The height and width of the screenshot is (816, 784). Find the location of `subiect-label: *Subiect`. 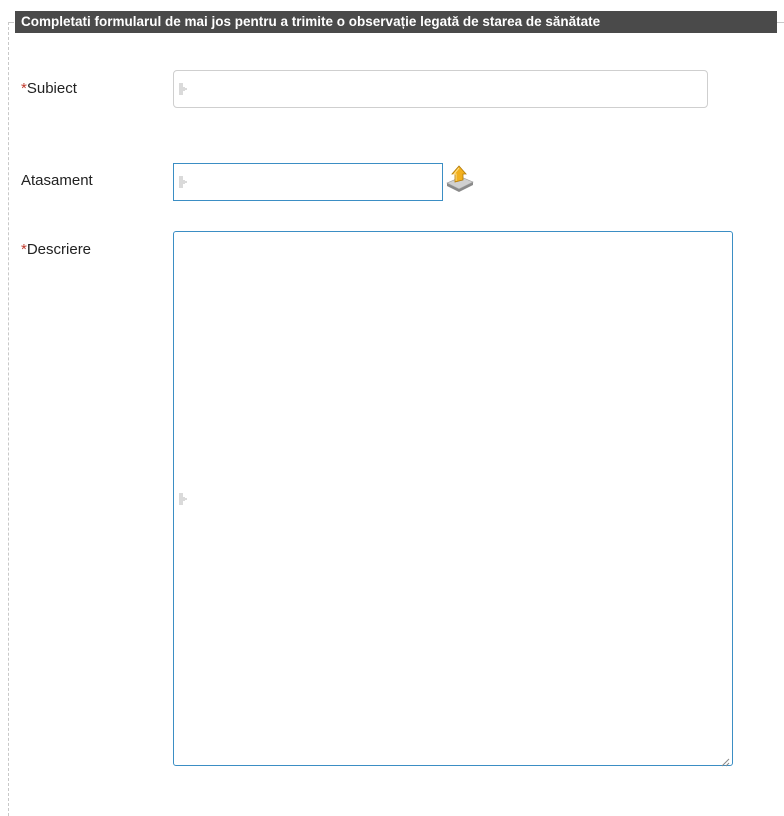

subiect-label: *Subiect is located at coordinates (49, 88).